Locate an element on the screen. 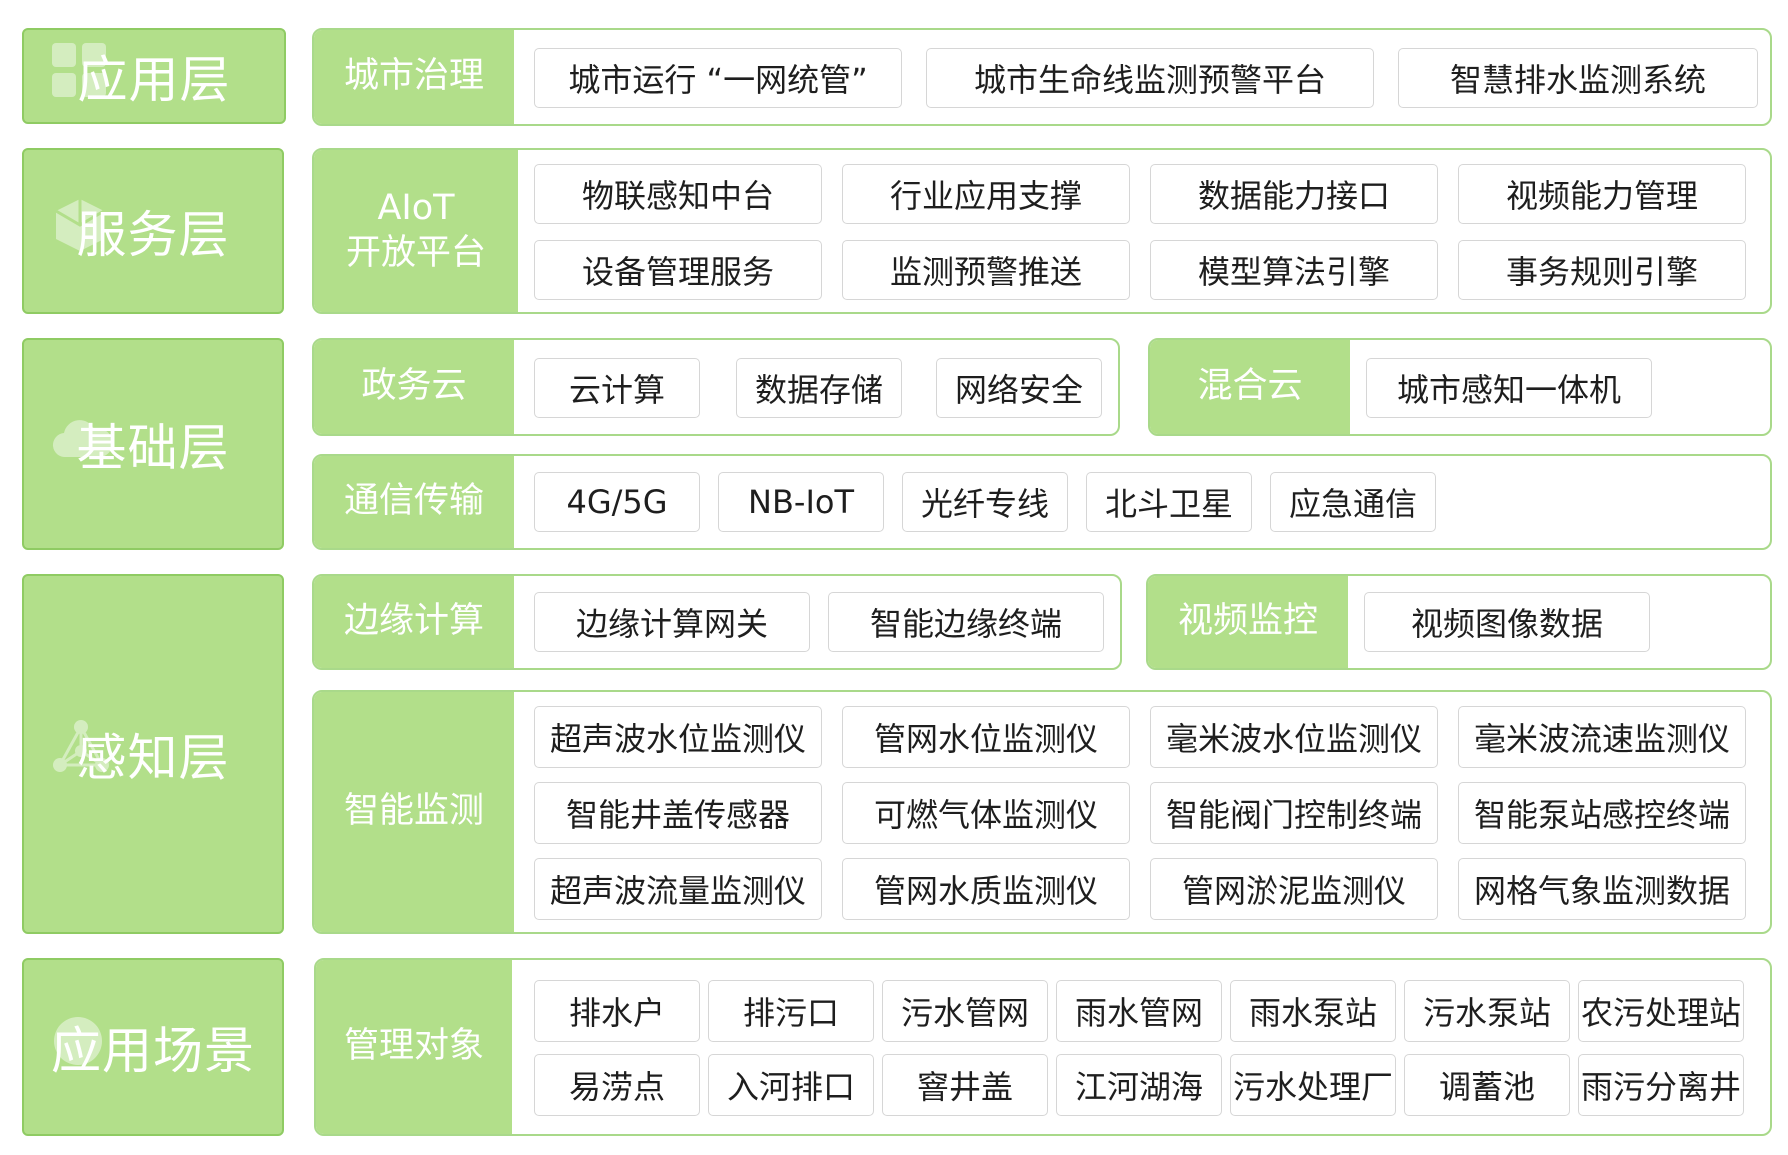 The height and width of the screenshot is (1155, 1788). item-object: 入河排口 is located at coordinates (791, 1085).